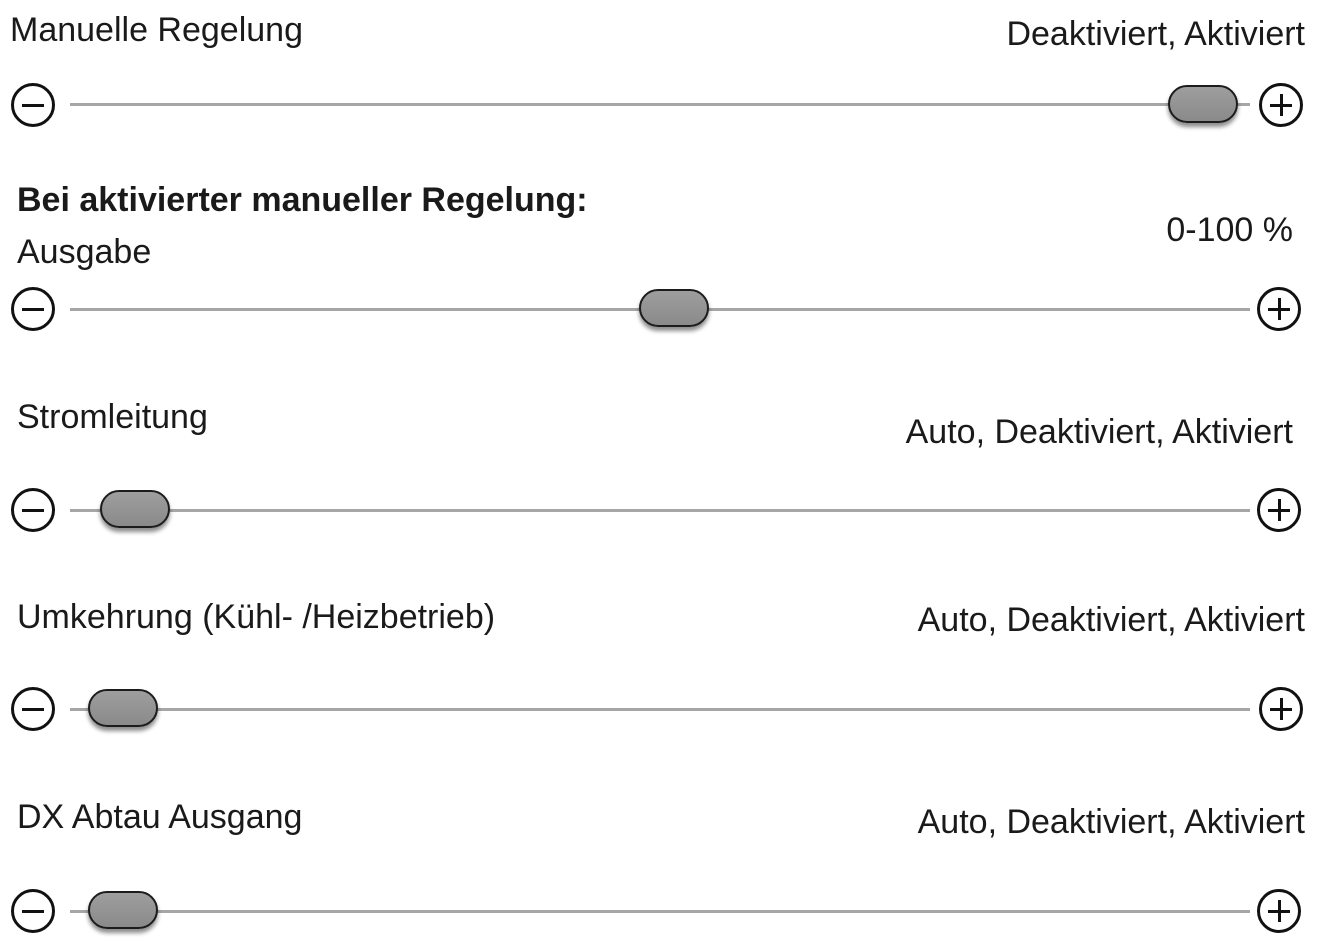 This screenshot has width=1323, height=938. I want to click on dx-defrost-slider-thumb, so click(123, 910).